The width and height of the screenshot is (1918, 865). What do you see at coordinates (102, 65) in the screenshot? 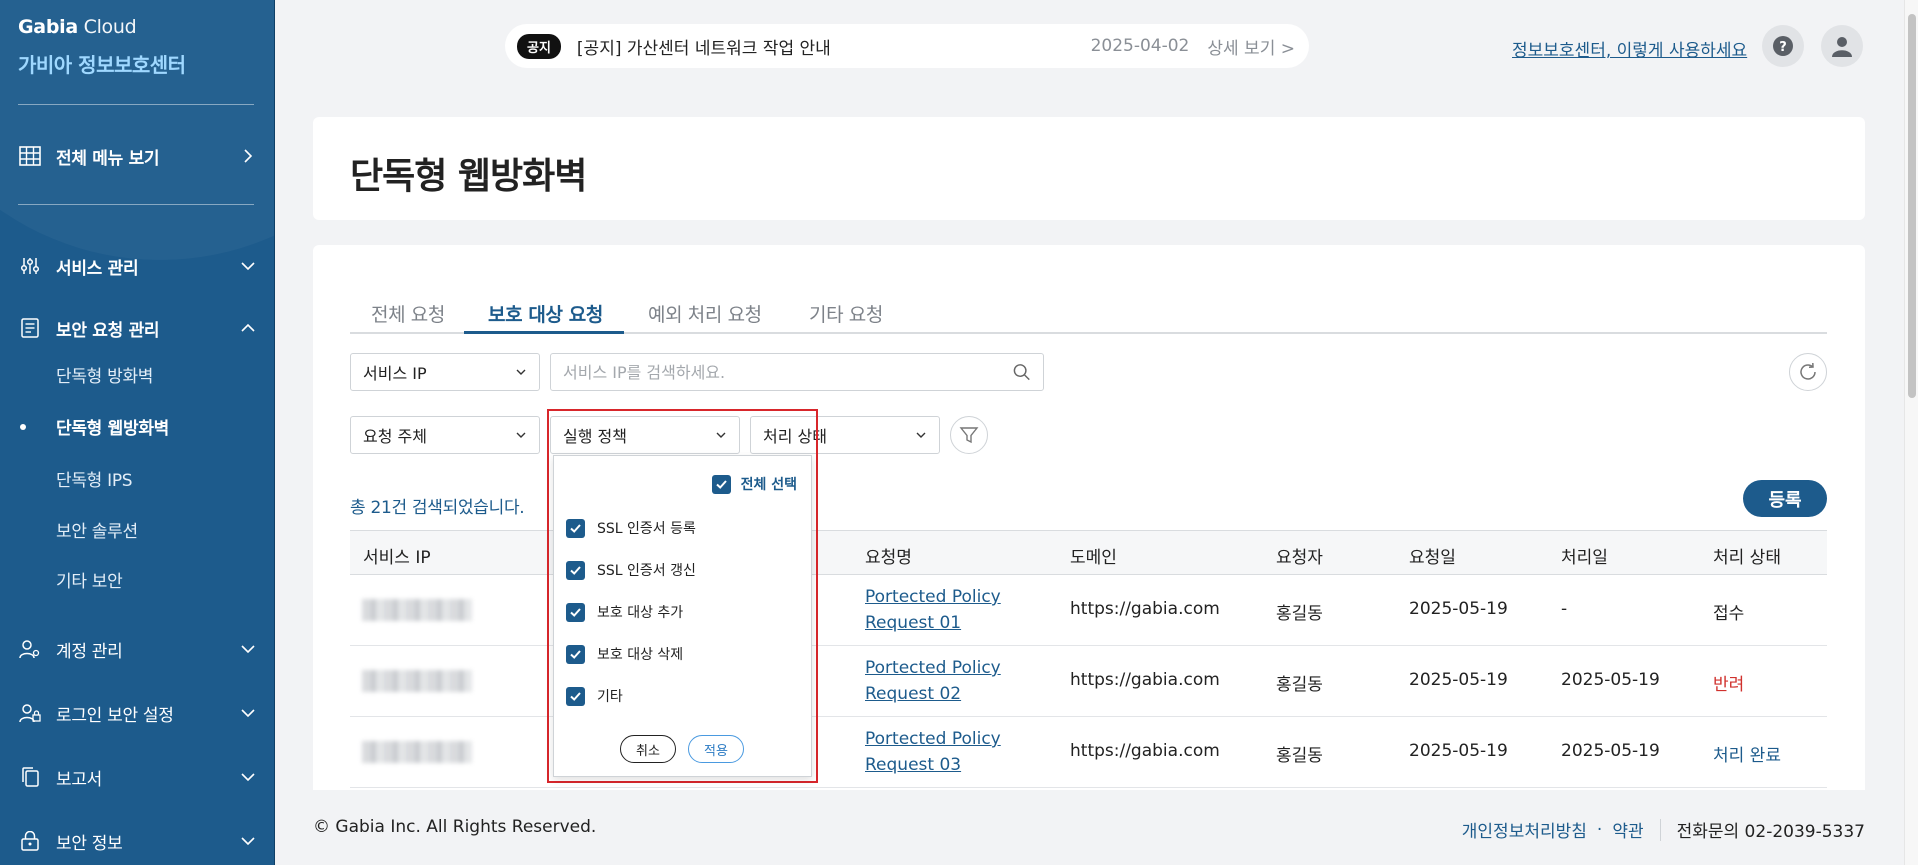
I see `brand-subtitle: 가비아 정보보호센터` at bounding box center [102, 65].